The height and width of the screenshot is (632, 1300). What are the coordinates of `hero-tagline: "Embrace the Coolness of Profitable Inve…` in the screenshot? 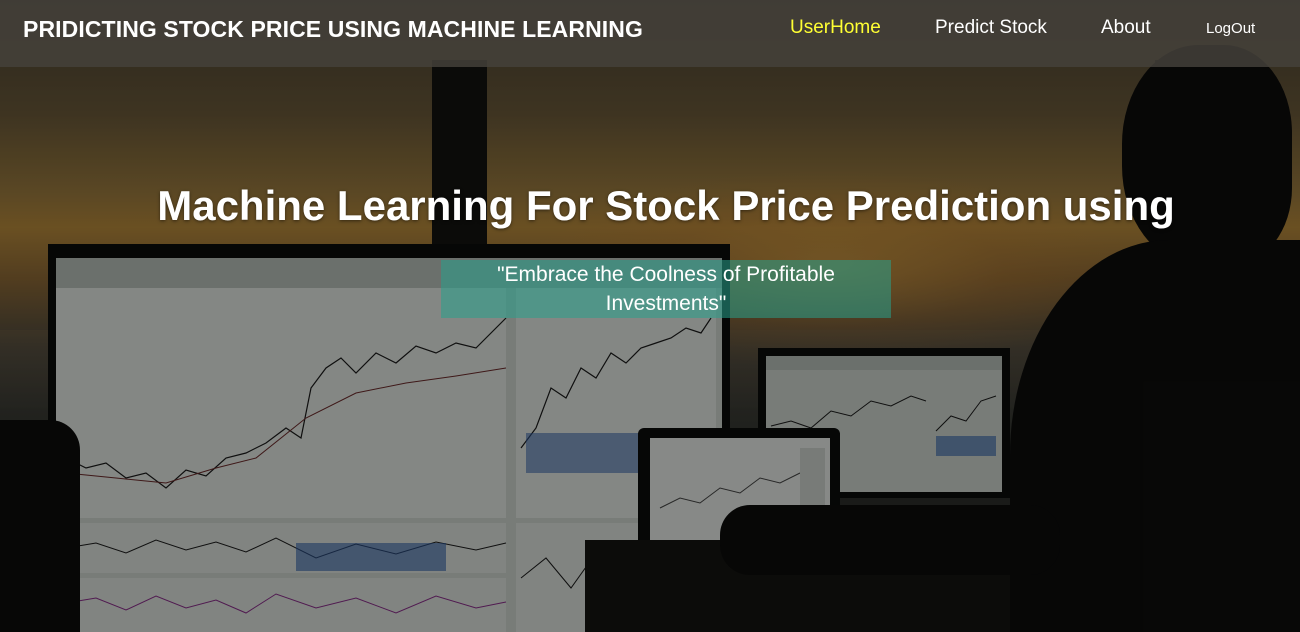 It's located at (666, 289).